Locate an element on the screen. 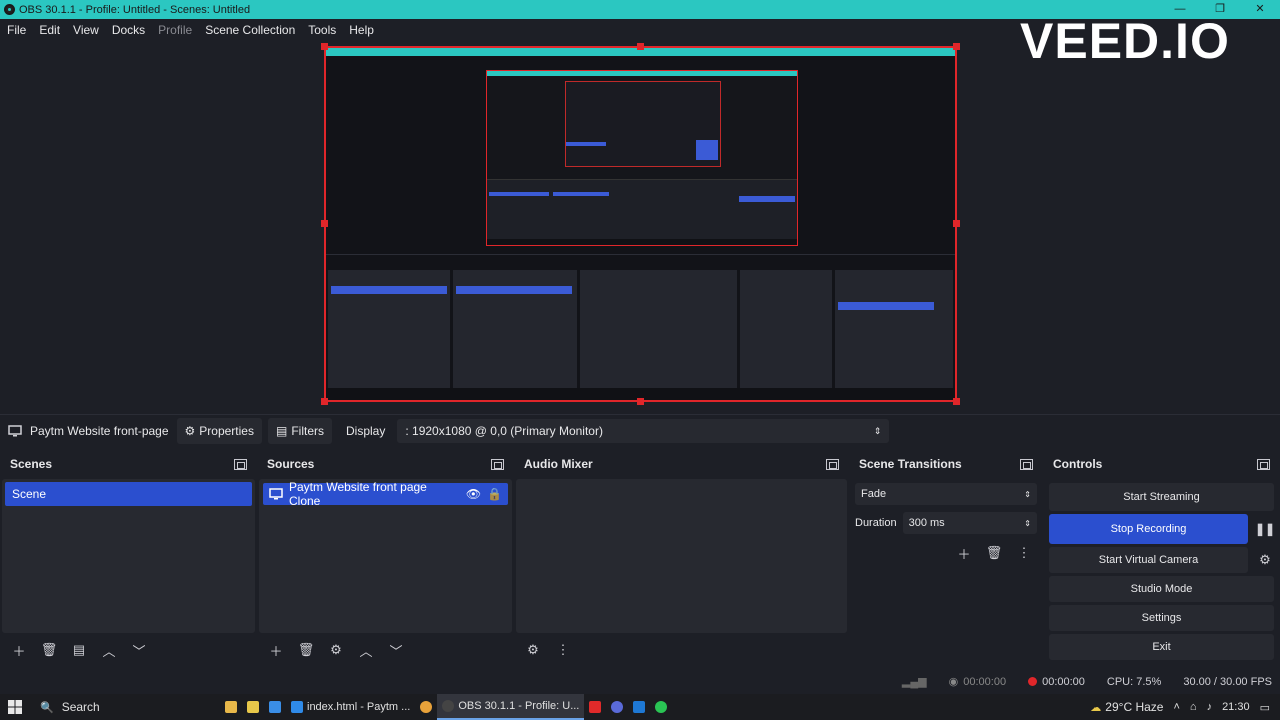  source-item: Paytm Website front page Clone 👁 🔒 is located at coordinates (385, 494).